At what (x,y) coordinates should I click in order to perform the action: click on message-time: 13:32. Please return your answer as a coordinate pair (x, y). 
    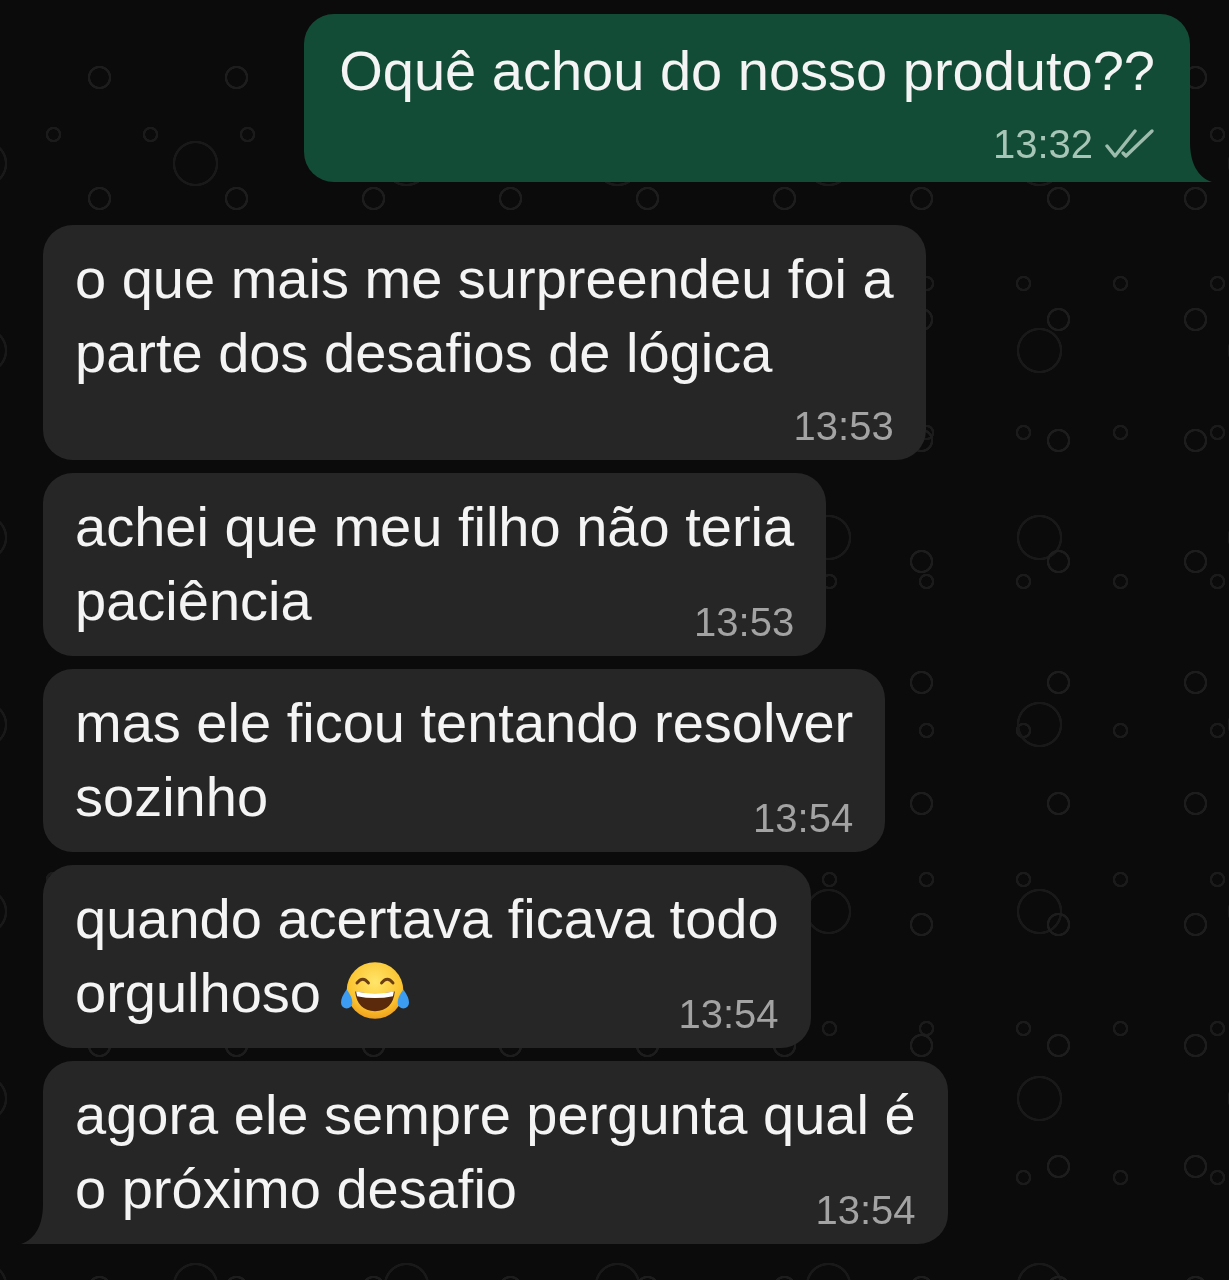
    Looking at the image, I should click on (1042, 144).